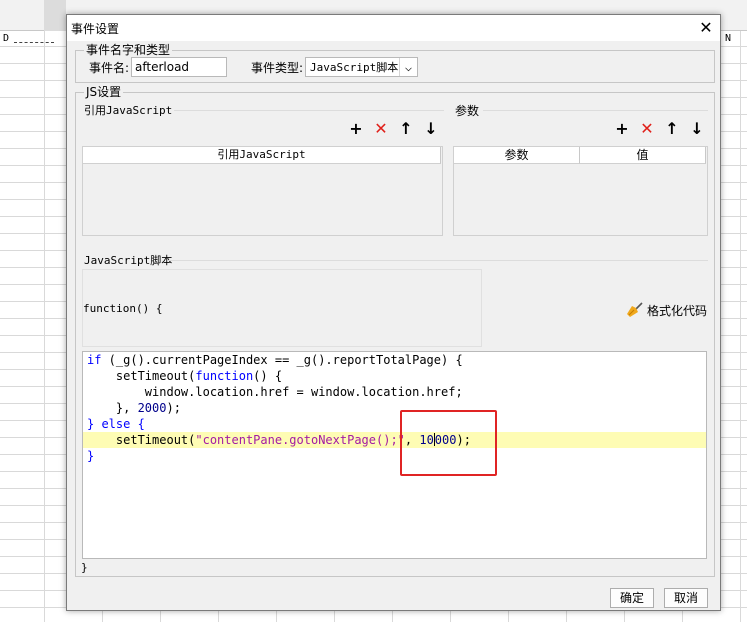 The width and height of the screenshot is (747, 622). What do you see at coordinates (104, 92) in the screenshot?
I see `js-group-legend: JS设置` at bounding box center [104, 92].